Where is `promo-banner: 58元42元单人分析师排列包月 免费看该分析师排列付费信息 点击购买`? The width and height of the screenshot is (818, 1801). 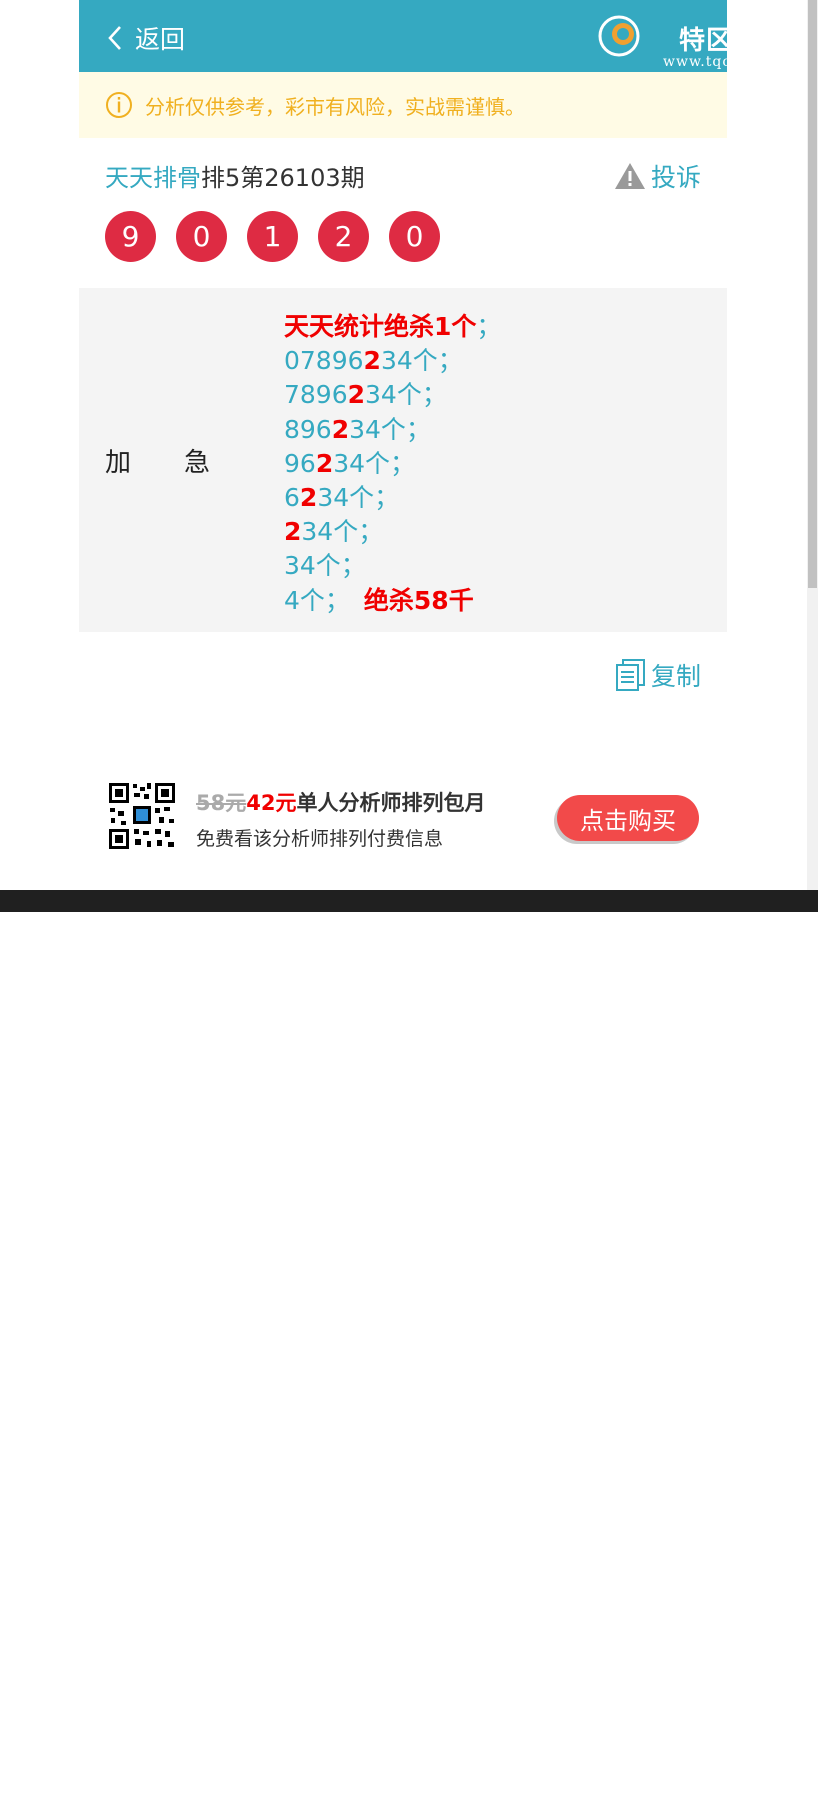
promo-banner: 58元42元单人分析师排列包月 免费看该分析师排列付费信息 点击购买 is located at coordinates (407, 817).